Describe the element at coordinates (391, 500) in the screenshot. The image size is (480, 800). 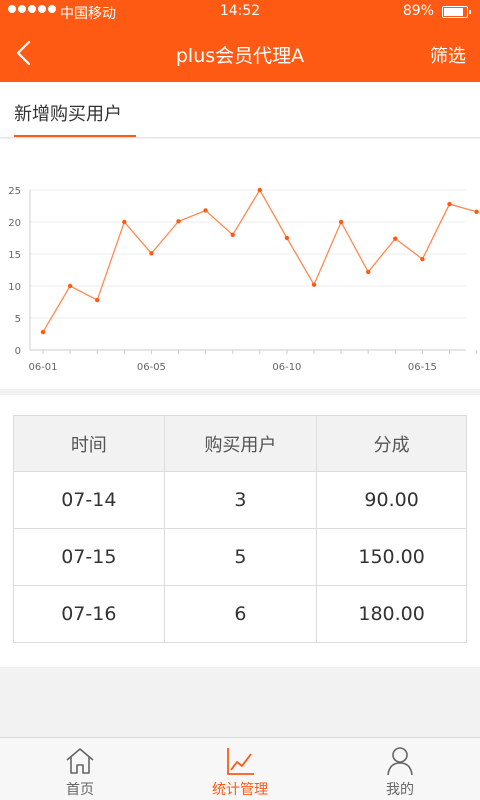
I see `cell-commission: 90.00` at that location.